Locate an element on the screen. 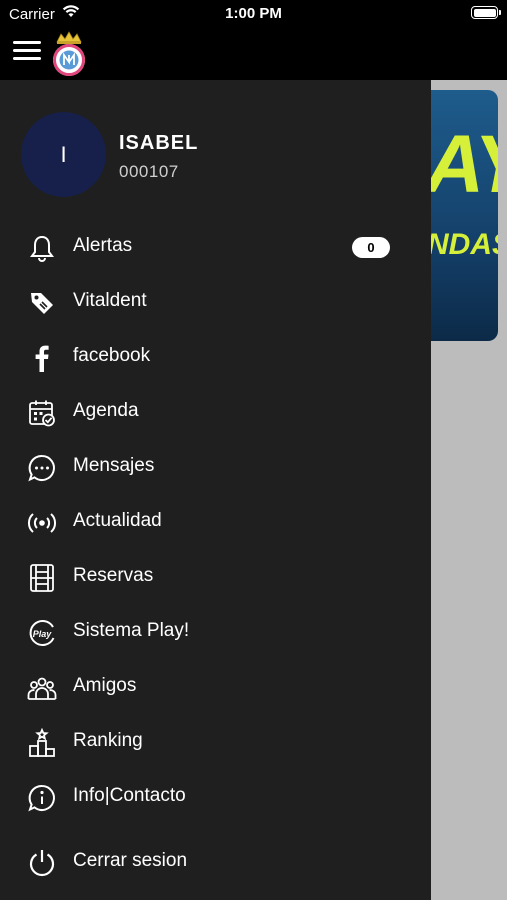 Image resolution: width=507 pixels, height=900 pixels. menu-label: Info|Contacto is located at coordinates (129, 795).